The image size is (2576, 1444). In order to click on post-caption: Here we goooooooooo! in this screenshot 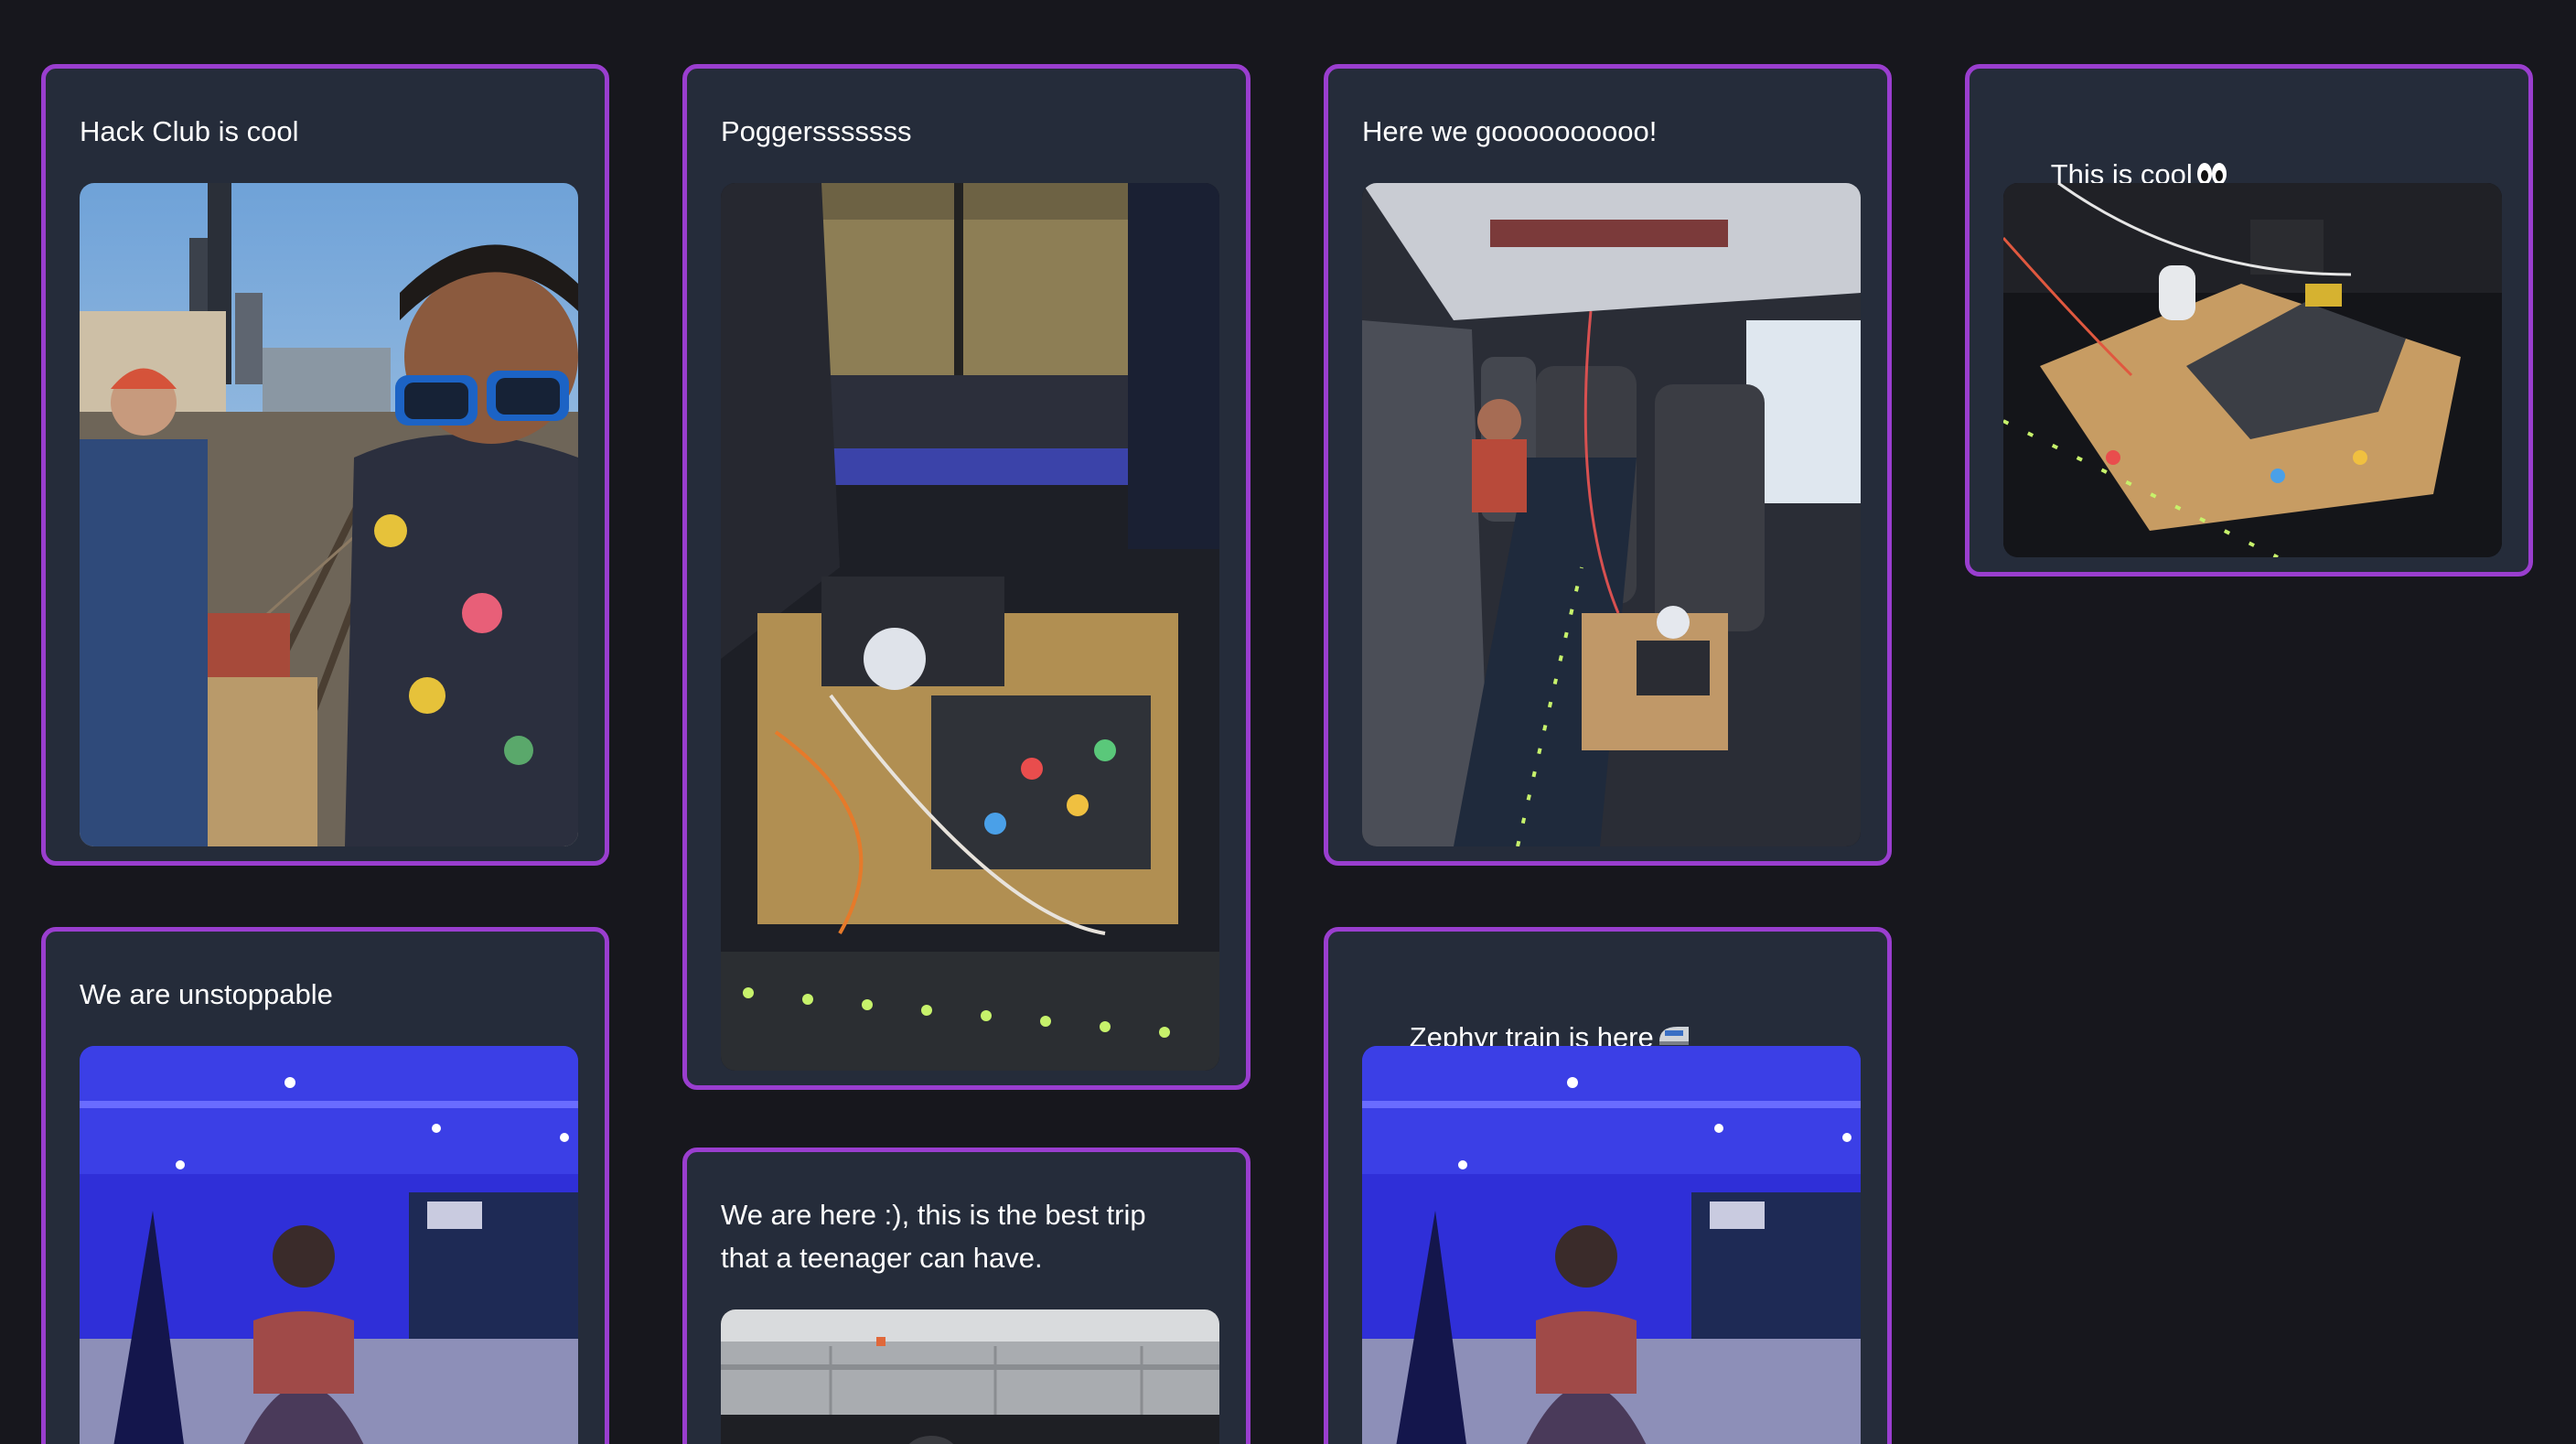, I will do `click(1510, 131)`.